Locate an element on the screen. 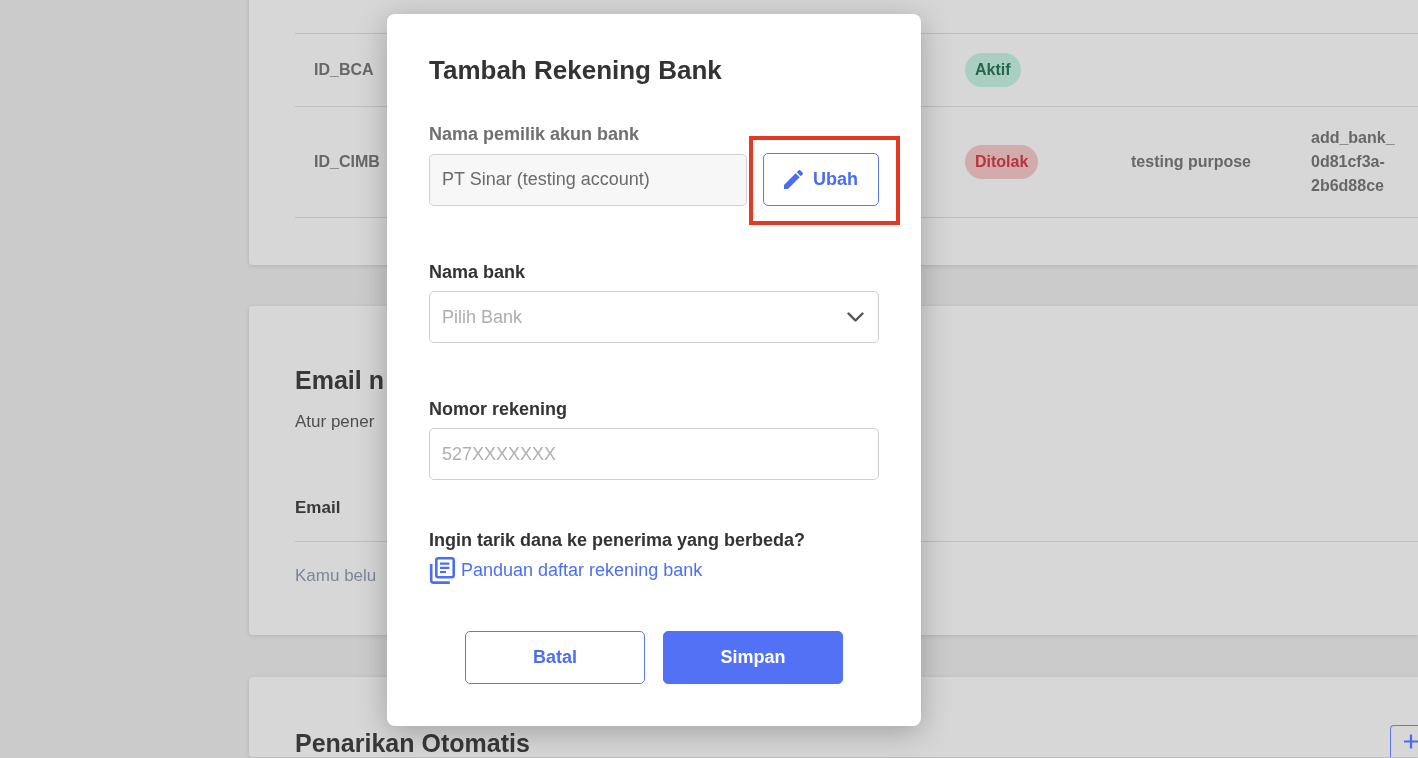 This screenshot has width=1418, height=758. field-label: Nama pemilik akun bank is located at coordinates (534, 134).